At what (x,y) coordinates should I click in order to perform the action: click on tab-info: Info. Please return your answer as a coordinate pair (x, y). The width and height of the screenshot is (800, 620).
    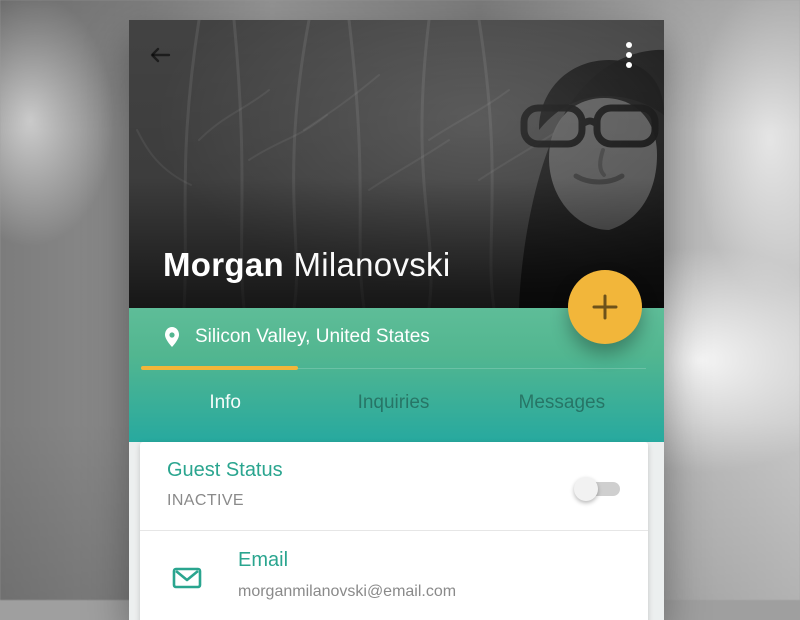
    Looking at the image, I should click on (225, 403).